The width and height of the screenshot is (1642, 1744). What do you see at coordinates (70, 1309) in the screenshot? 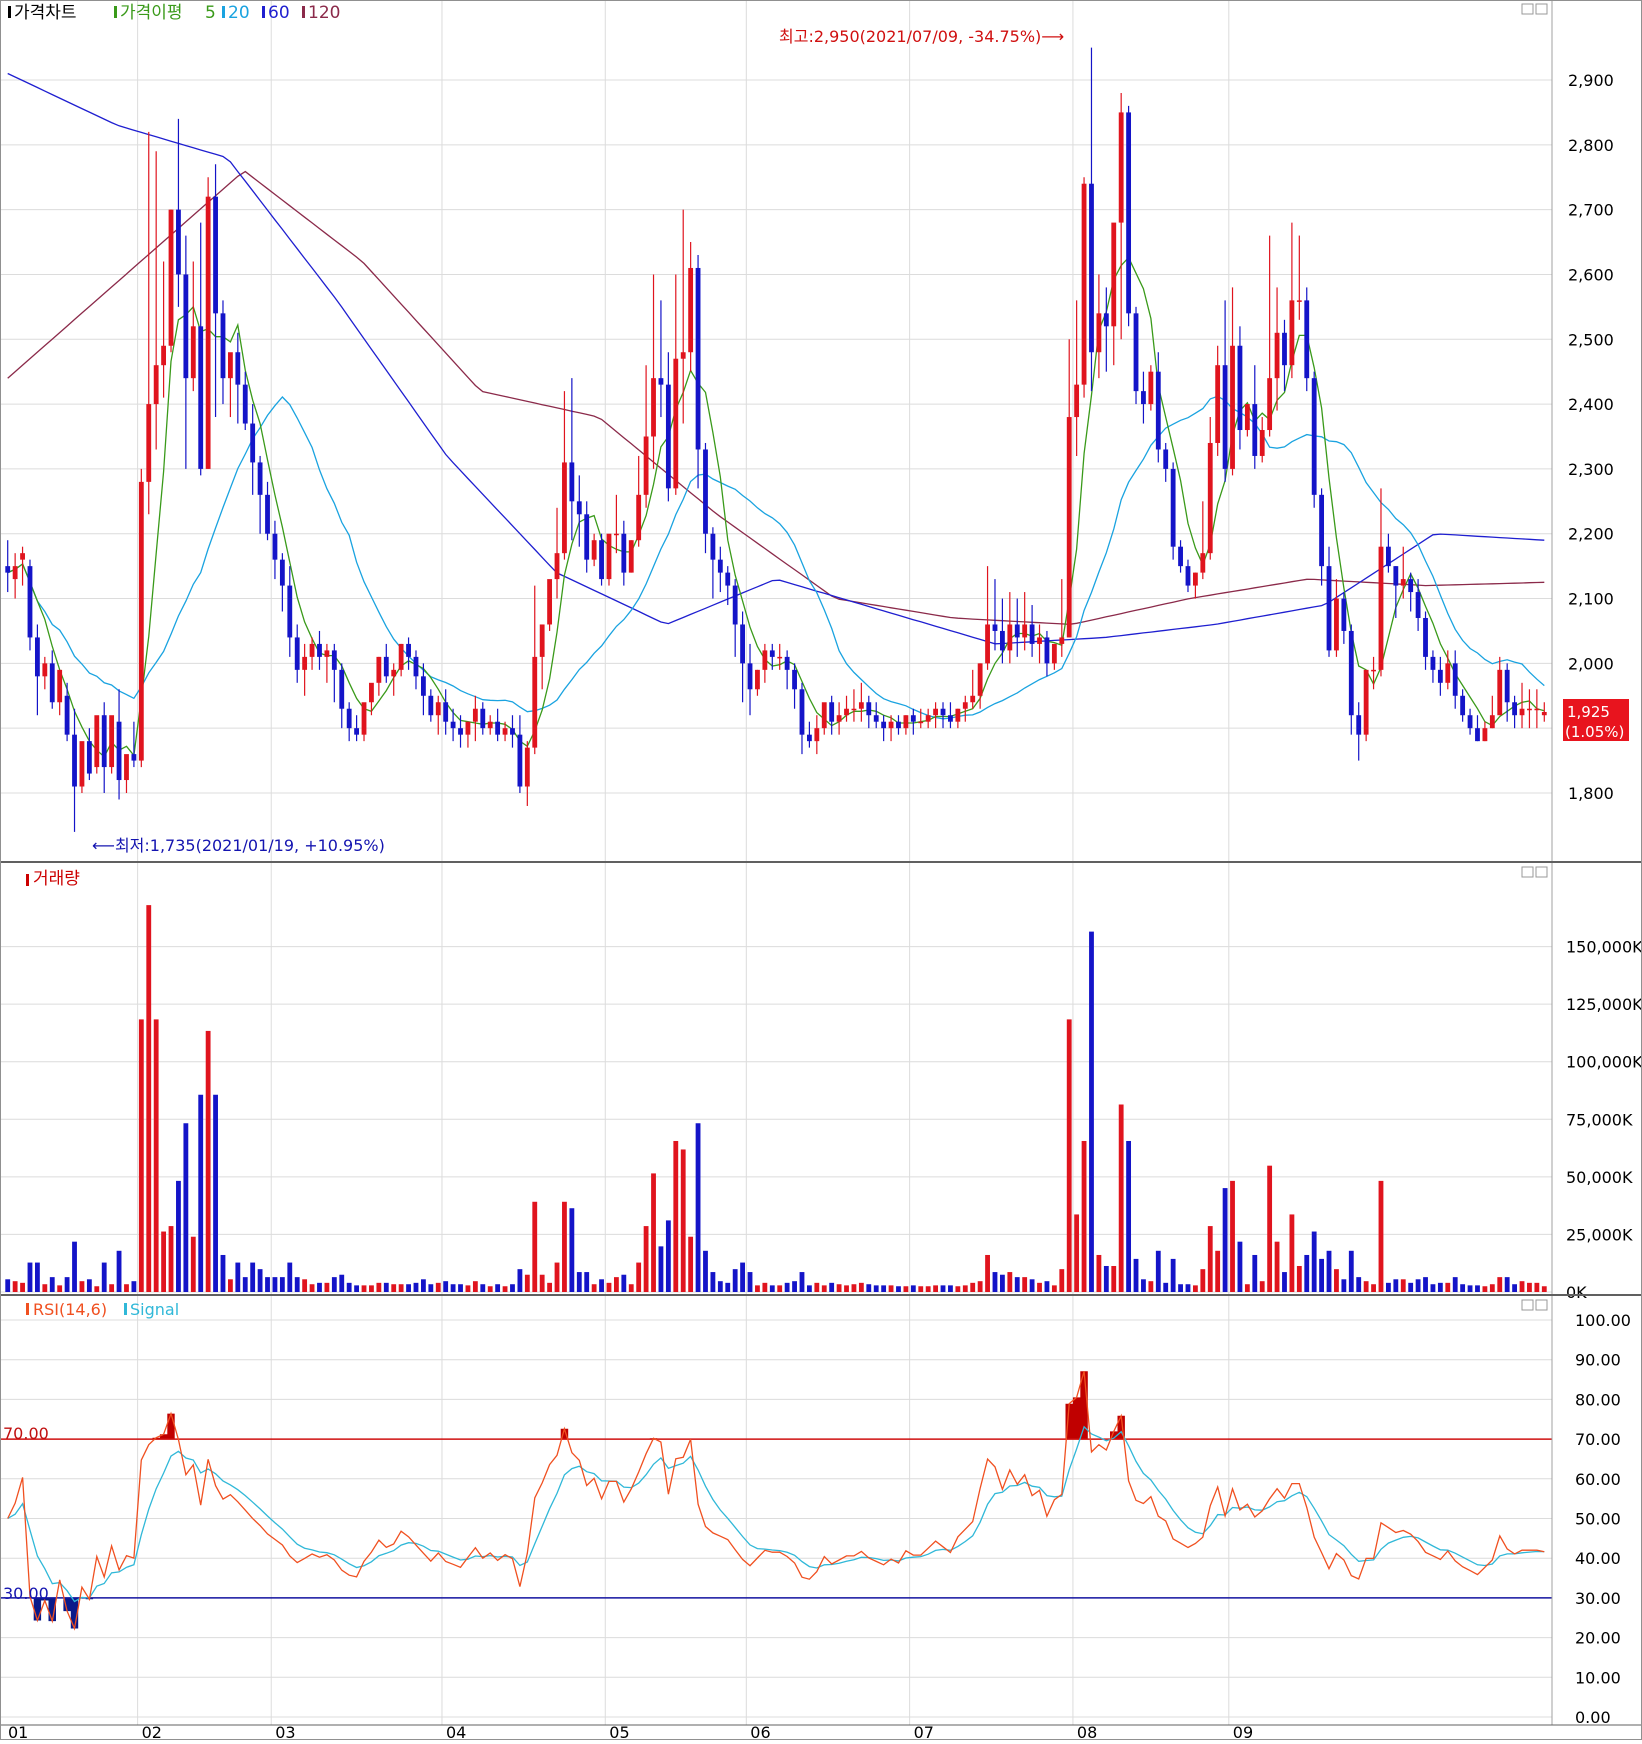
I see `rsi-legend-label: RSI(14,6)` at bounding box center [70, 1309].